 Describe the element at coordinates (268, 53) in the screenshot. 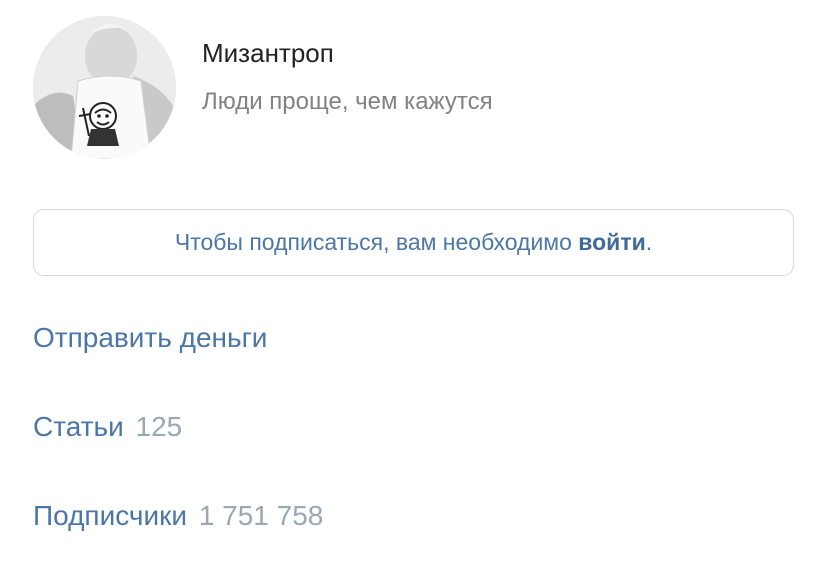

I see `channel-name: Мизантроп` at that location.